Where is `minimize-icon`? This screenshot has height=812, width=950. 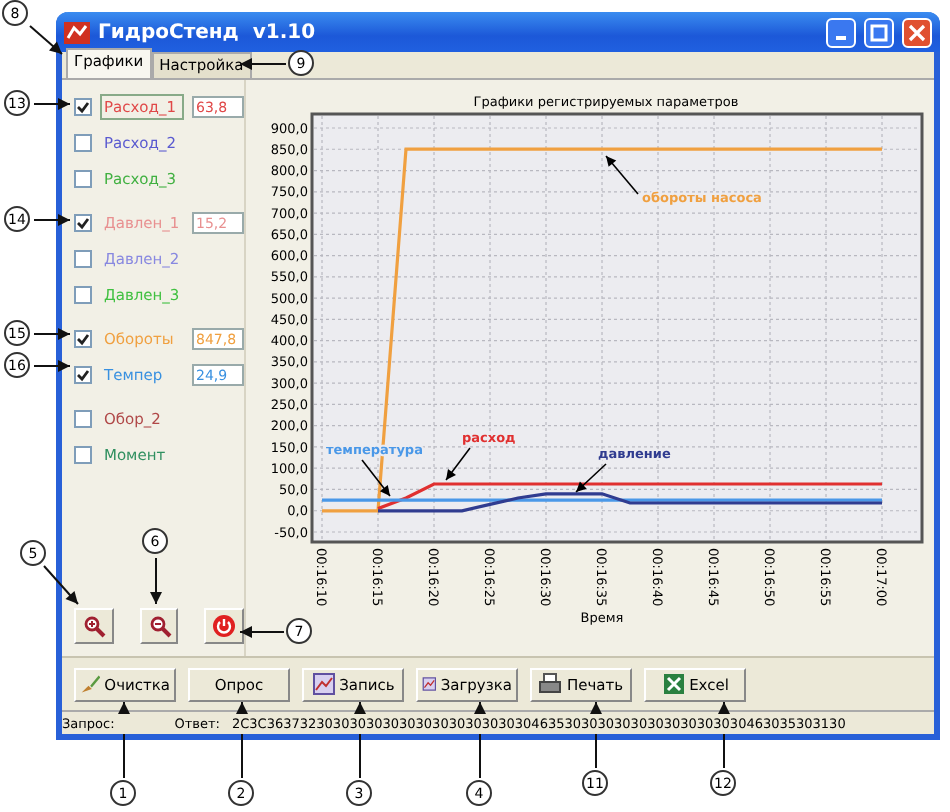
minimize-icon is located at coordinates (841, 38).